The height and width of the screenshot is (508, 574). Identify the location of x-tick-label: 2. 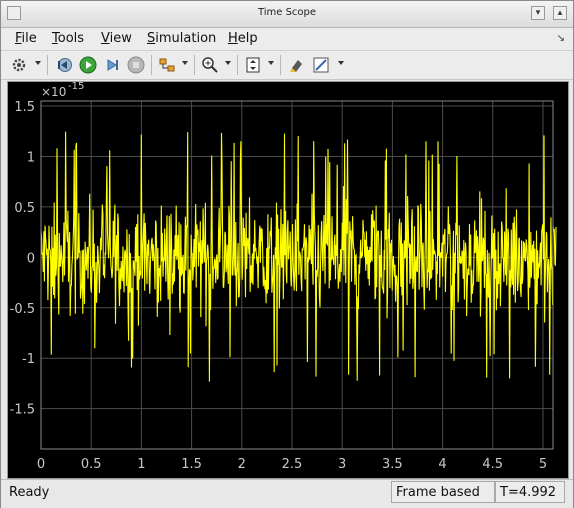
(242, 464).